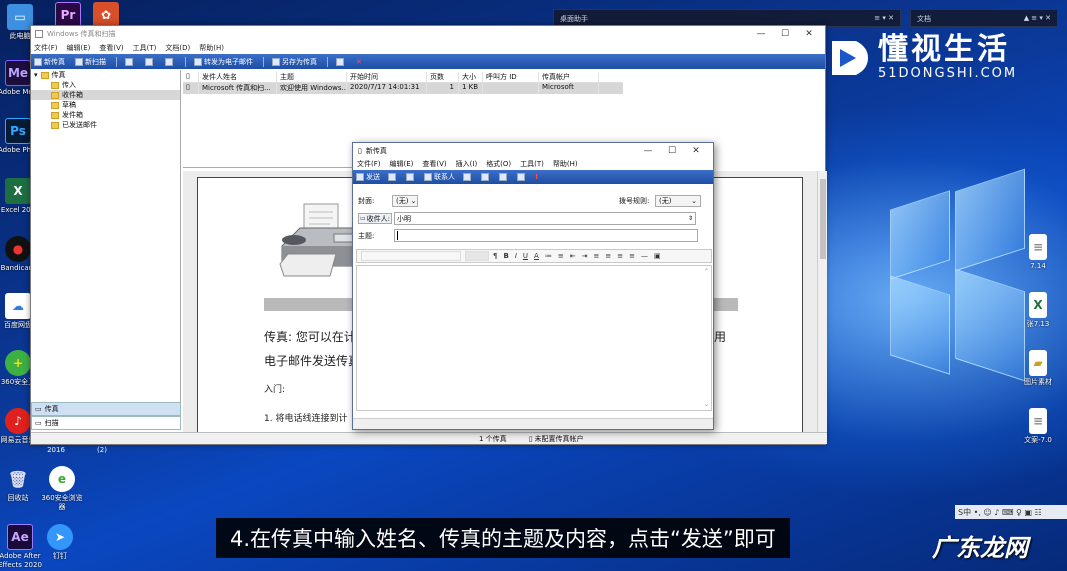 The image size is (1067, 571). I want to click on main-titlebar: Windows 传真和扫描 — ☐ ✕, so click(428, 34).